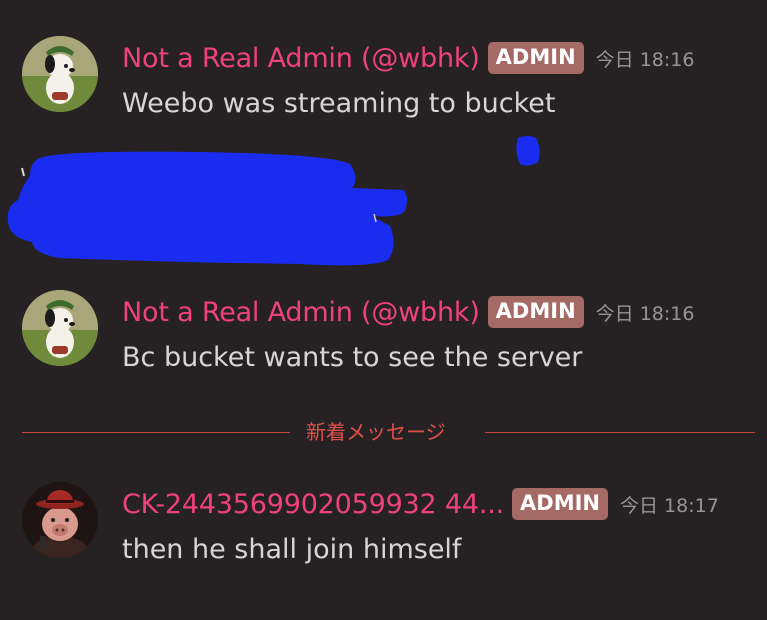  I want to click on new-messages-divider: 新着メッセージ, so click(388, 432).